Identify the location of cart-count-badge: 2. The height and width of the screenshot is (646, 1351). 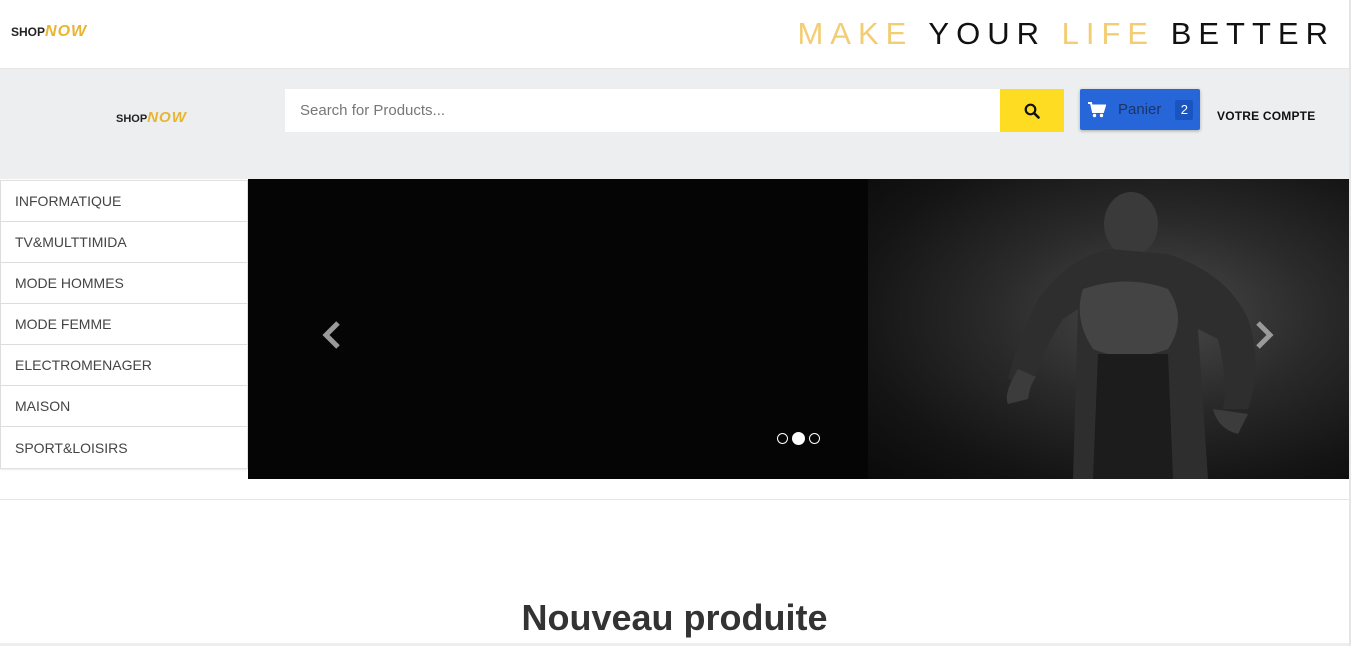
(1184, 109).